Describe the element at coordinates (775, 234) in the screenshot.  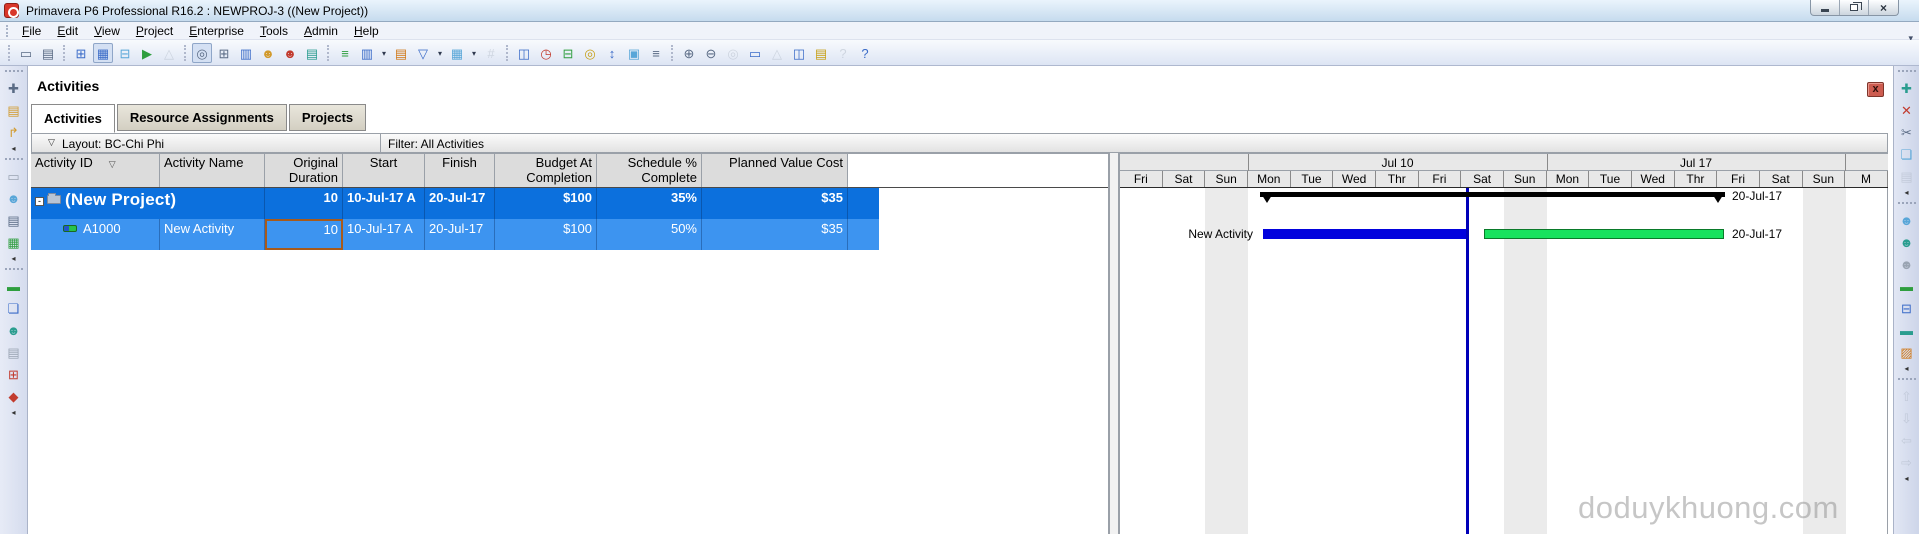
I see `planned-value-cell: $35` at that location.